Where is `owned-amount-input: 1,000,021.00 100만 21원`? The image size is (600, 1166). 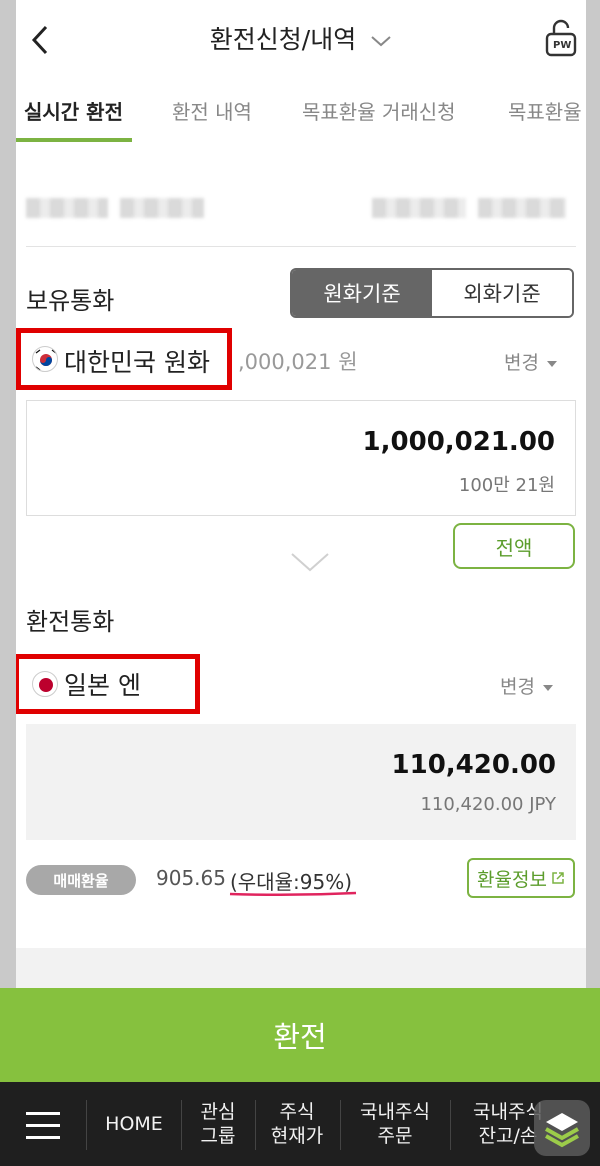 owned-amount-input: 1,000,021.00 100만 21원 is located at coordinates (301, 458).